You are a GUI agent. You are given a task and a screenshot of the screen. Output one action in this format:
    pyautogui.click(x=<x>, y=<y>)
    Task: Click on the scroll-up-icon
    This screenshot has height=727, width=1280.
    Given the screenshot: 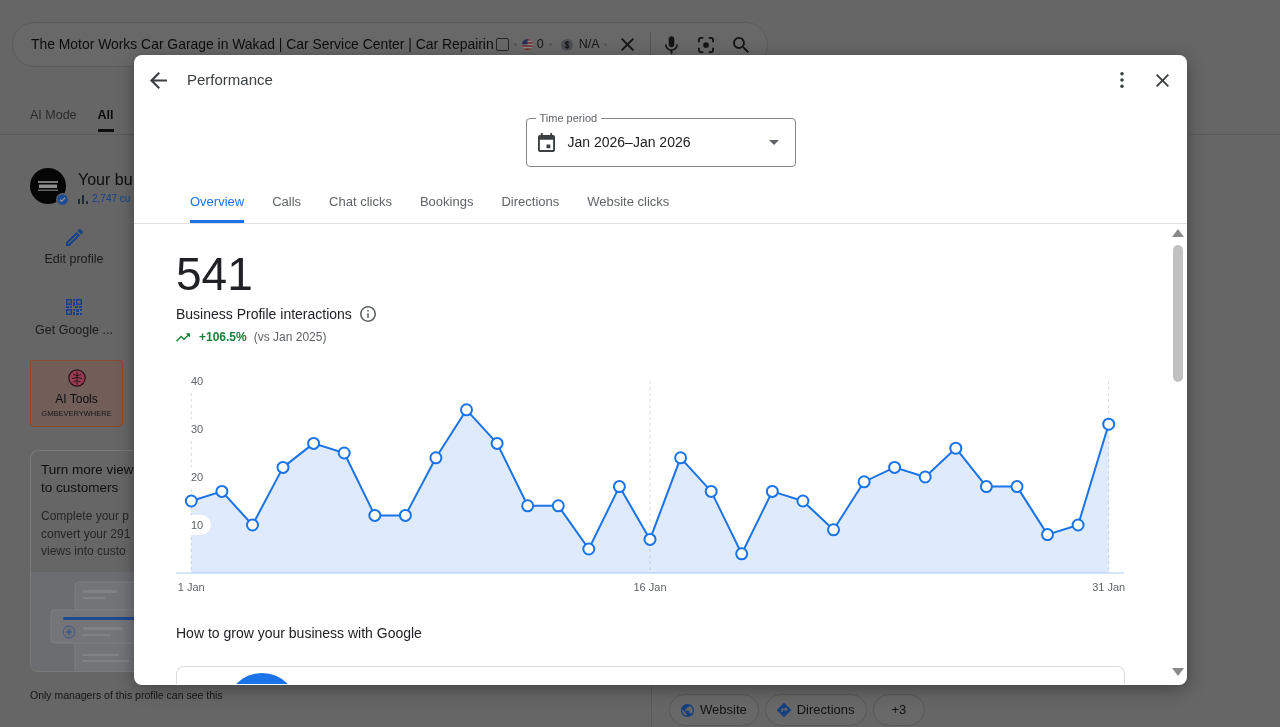 What is the action you would take?
    pyautogui.click(x=1177, y=233)
    